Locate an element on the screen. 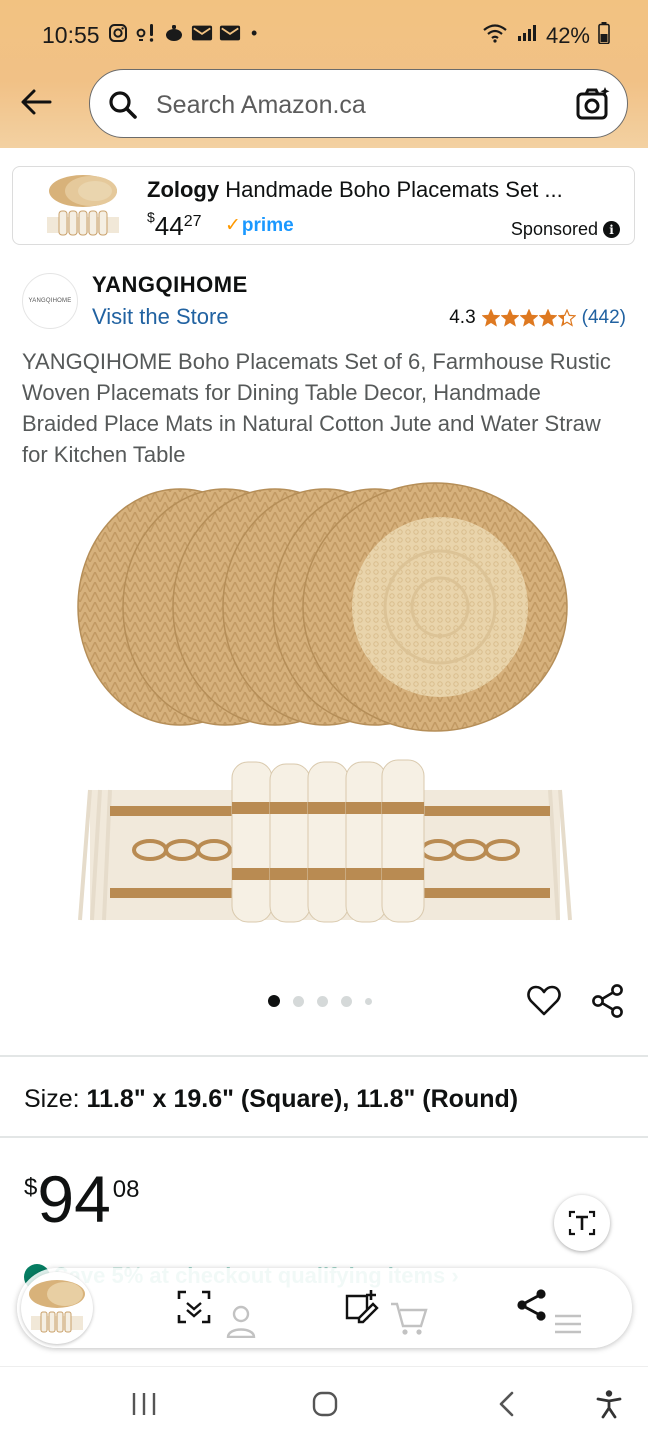 Image resolution: width=648 pixels, height=1440 pixels. square-placemats is located at coordinates (325, 841).